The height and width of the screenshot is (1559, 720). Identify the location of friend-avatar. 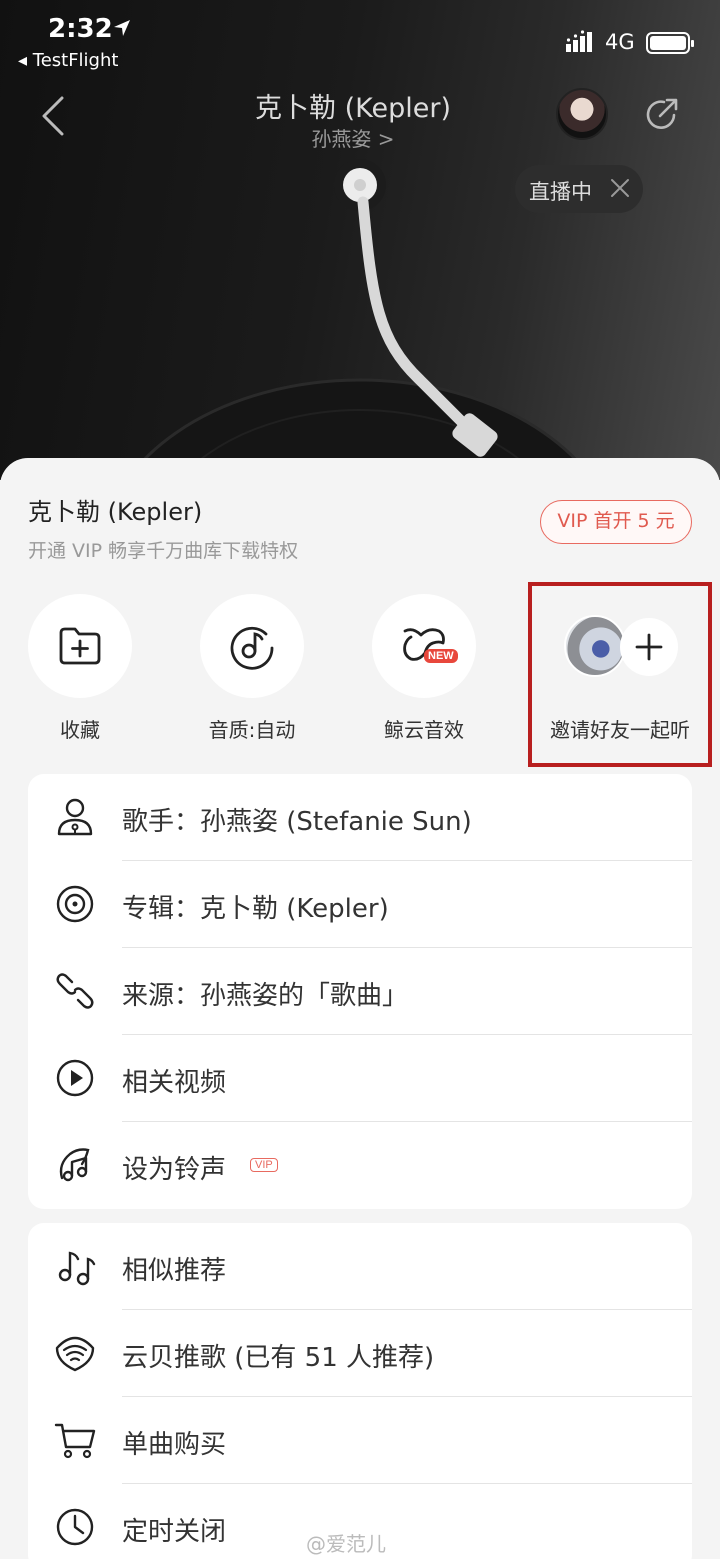
(595, 646).